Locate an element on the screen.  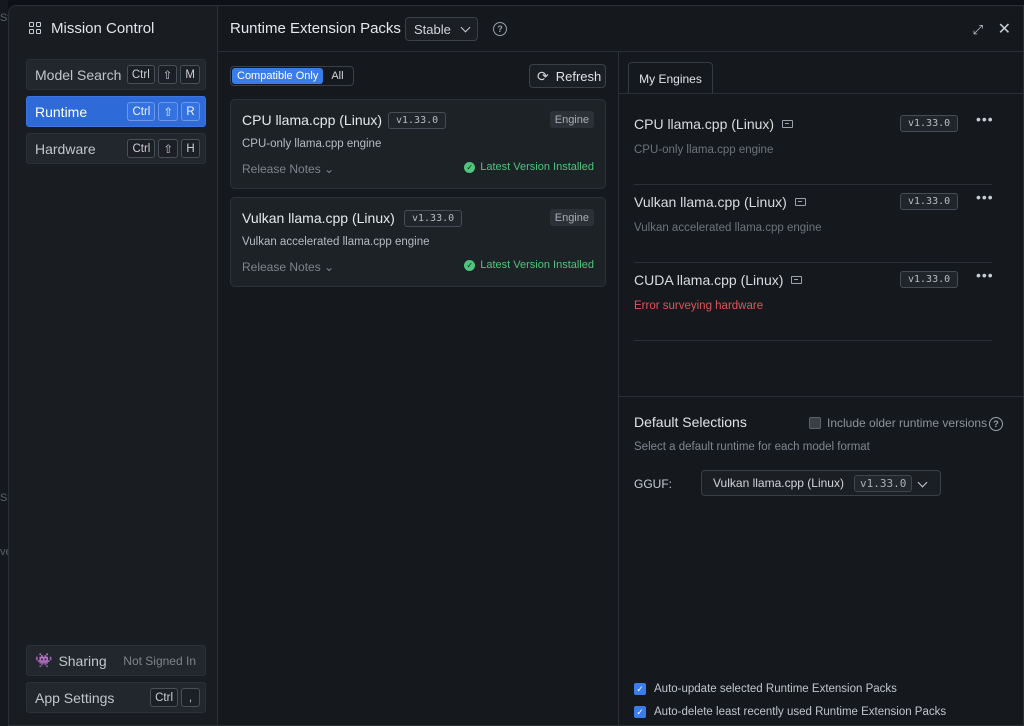
nav-runtime: Runtime Ctrl ⇧ R is located at coordinates (116, 111).